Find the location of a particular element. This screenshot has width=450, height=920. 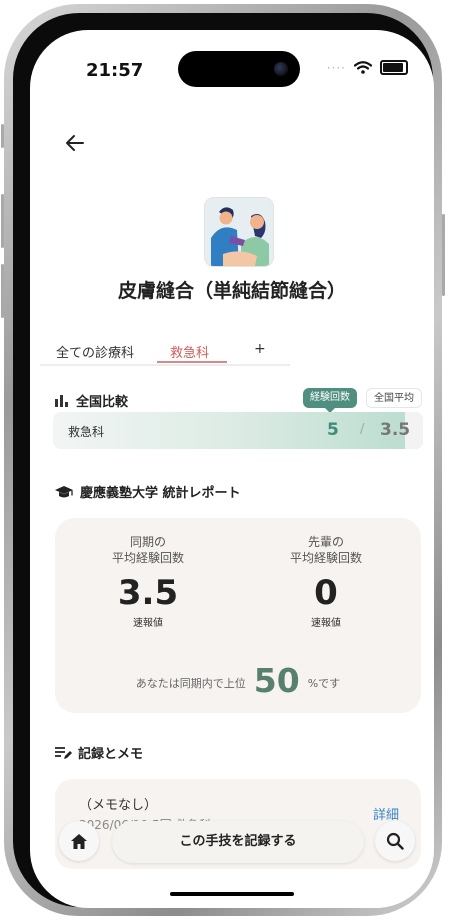

senior-stat: 先輩の 平均経験回数 0 速報値 is located at coordinates (326, 581).